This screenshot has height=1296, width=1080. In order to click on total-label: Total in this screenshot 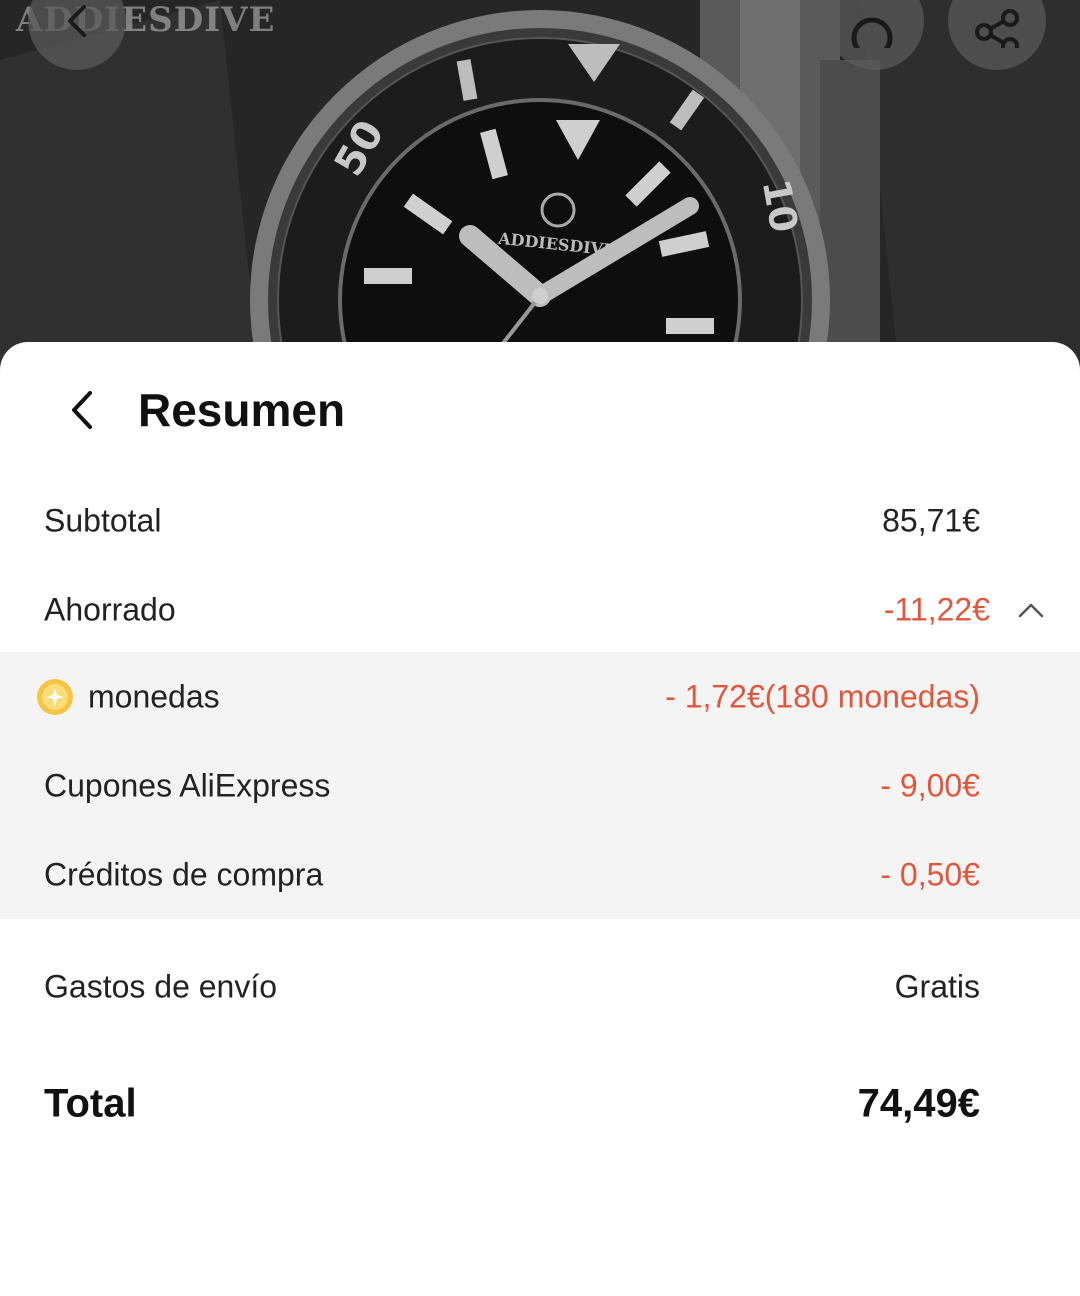, I will do `click(90, 1103)`.